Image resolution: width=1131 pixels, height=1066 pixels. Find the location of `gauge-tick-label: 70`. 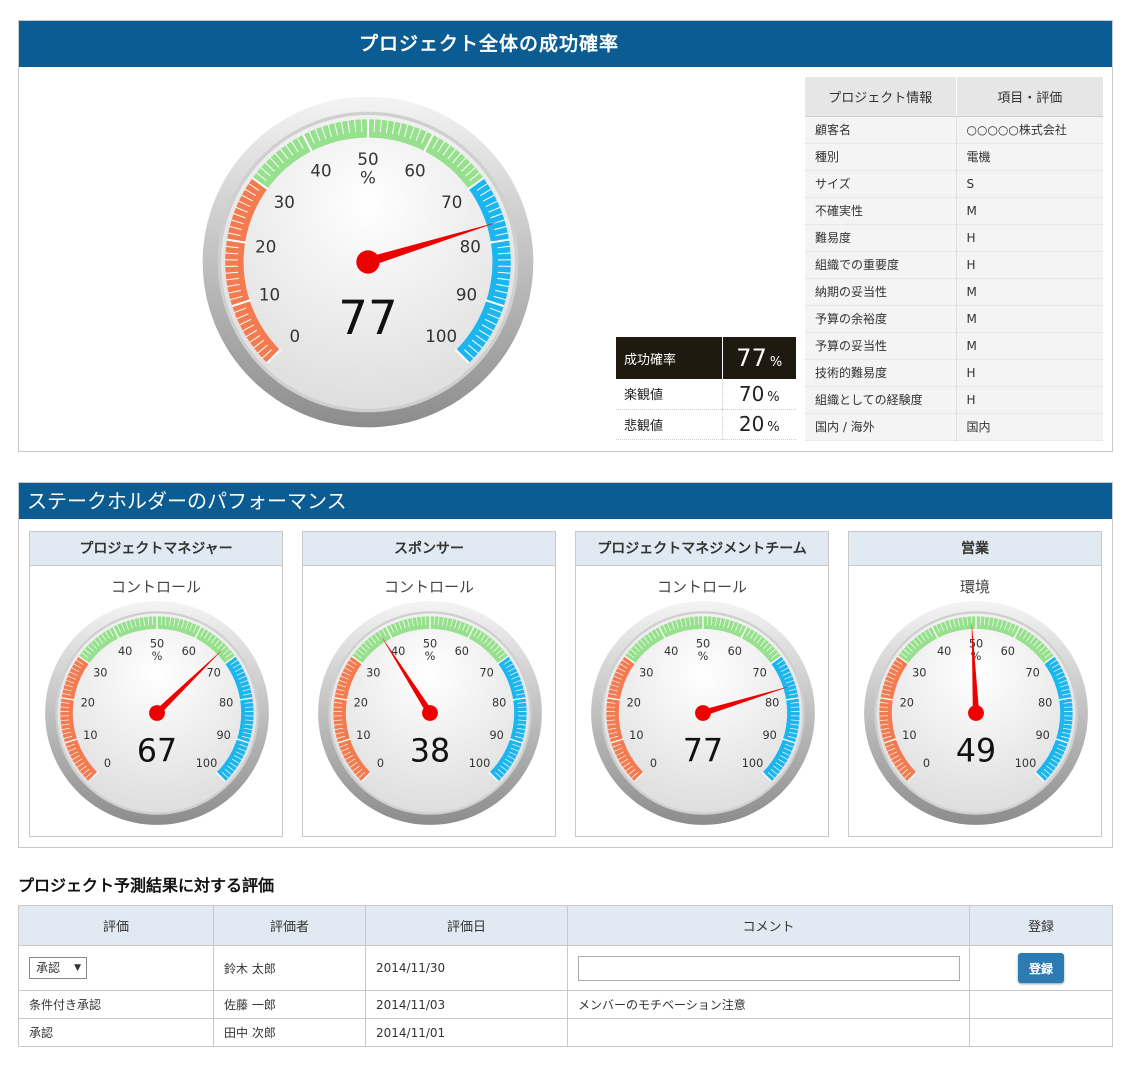

gauge-tick-label: 70 is located at coordinates (213, 672).